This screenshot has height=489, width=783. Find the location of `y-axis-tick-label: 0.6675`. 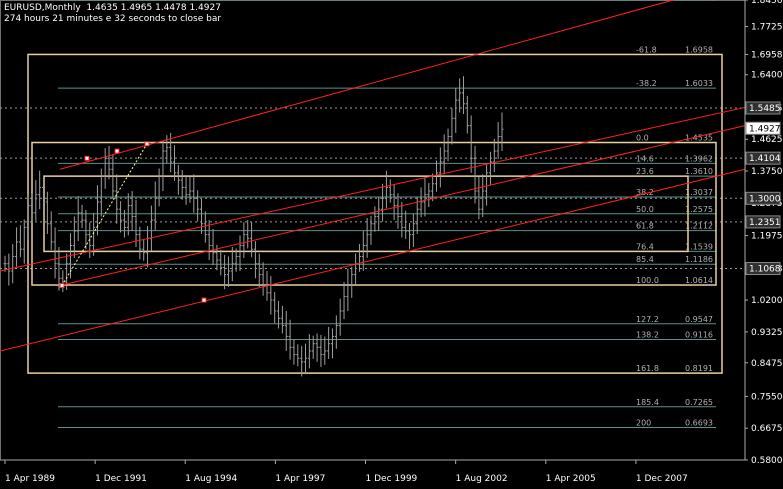

y-axis-tick-label: 0.6675 is located at coordinates (767, 429).